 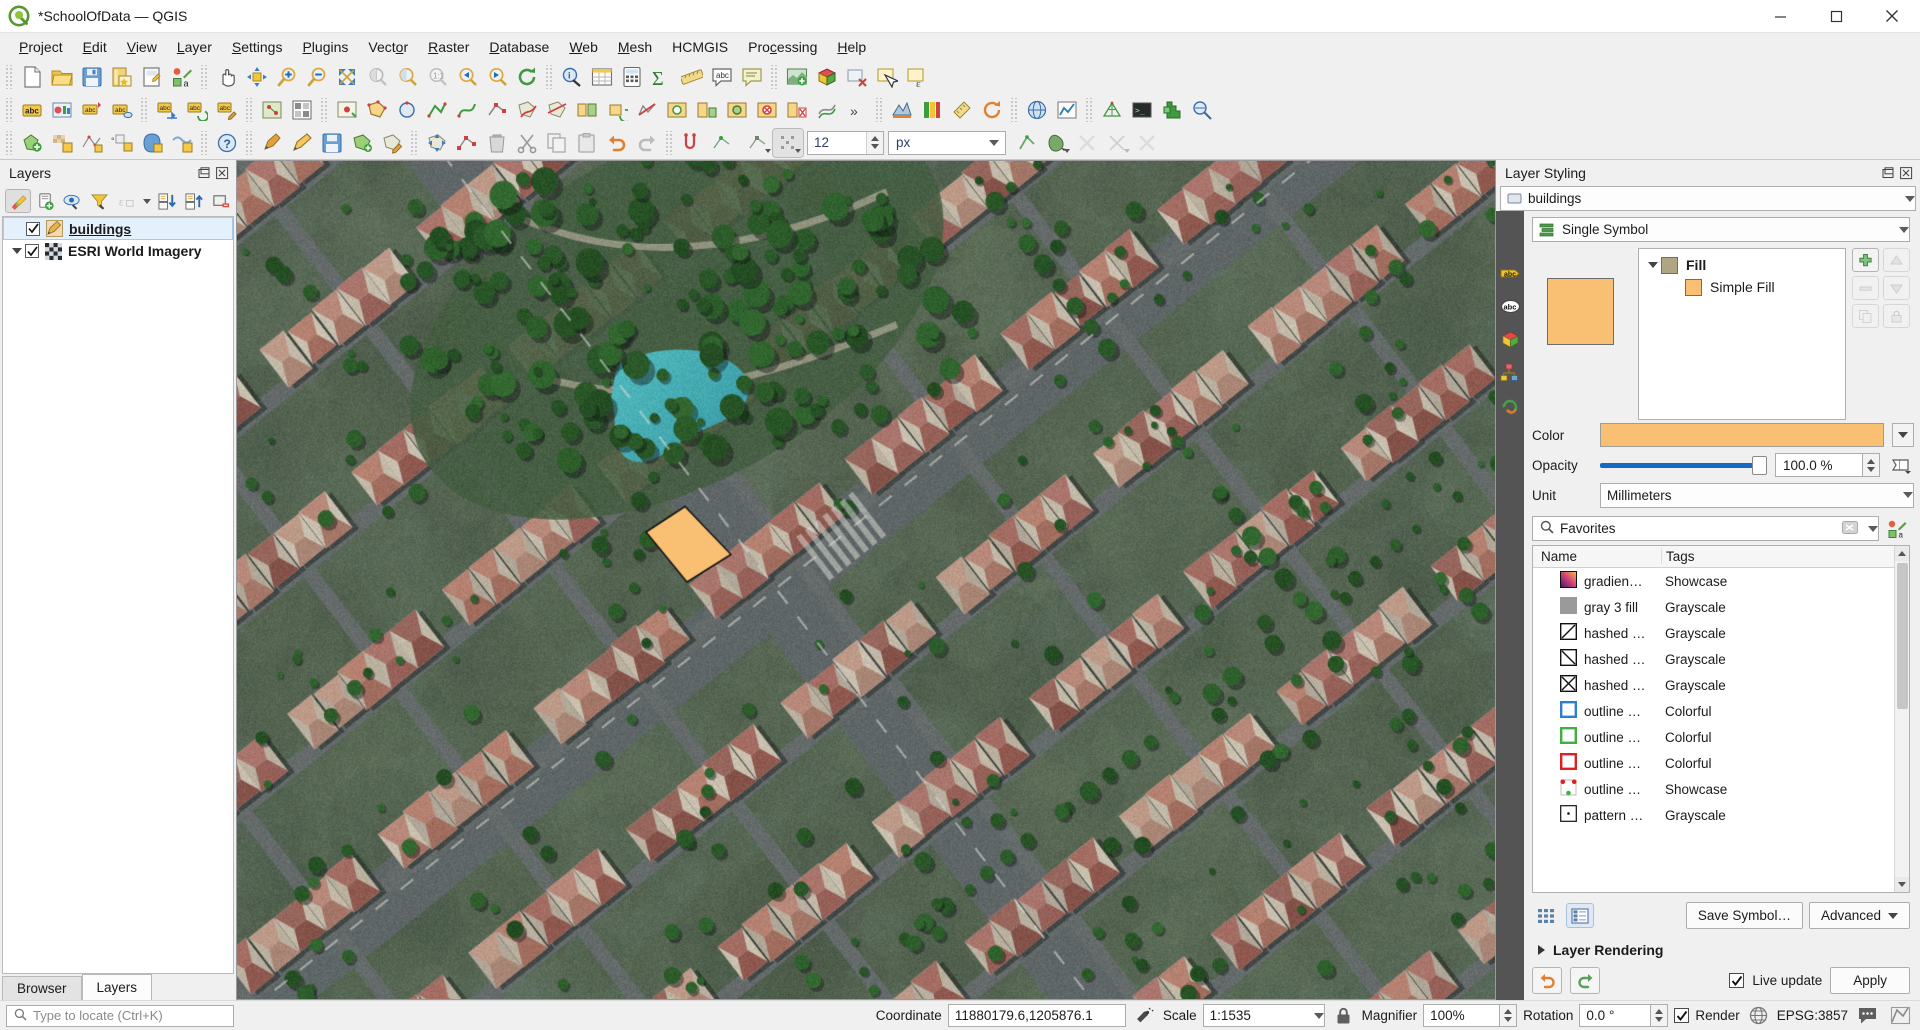 What do you see at coordinates (617, 143) in the screenshot?
I see `undo-button` at bounding box center [617, 143].